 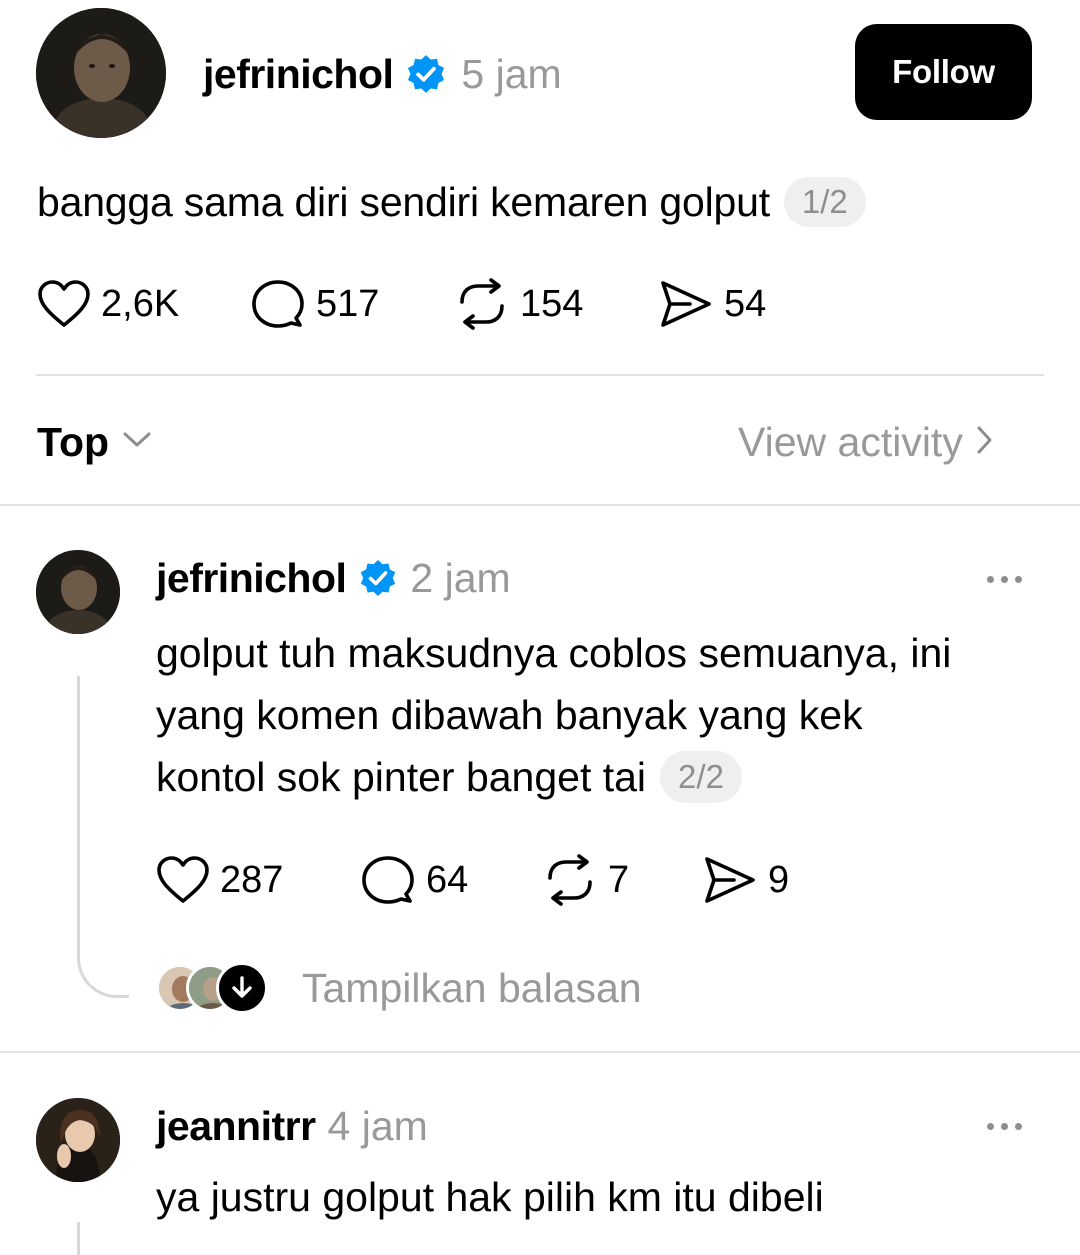 What do you see at coordinates (447, 879) in the screenshot?
I see `comment-count: 64` at bounding box center [447, 879].